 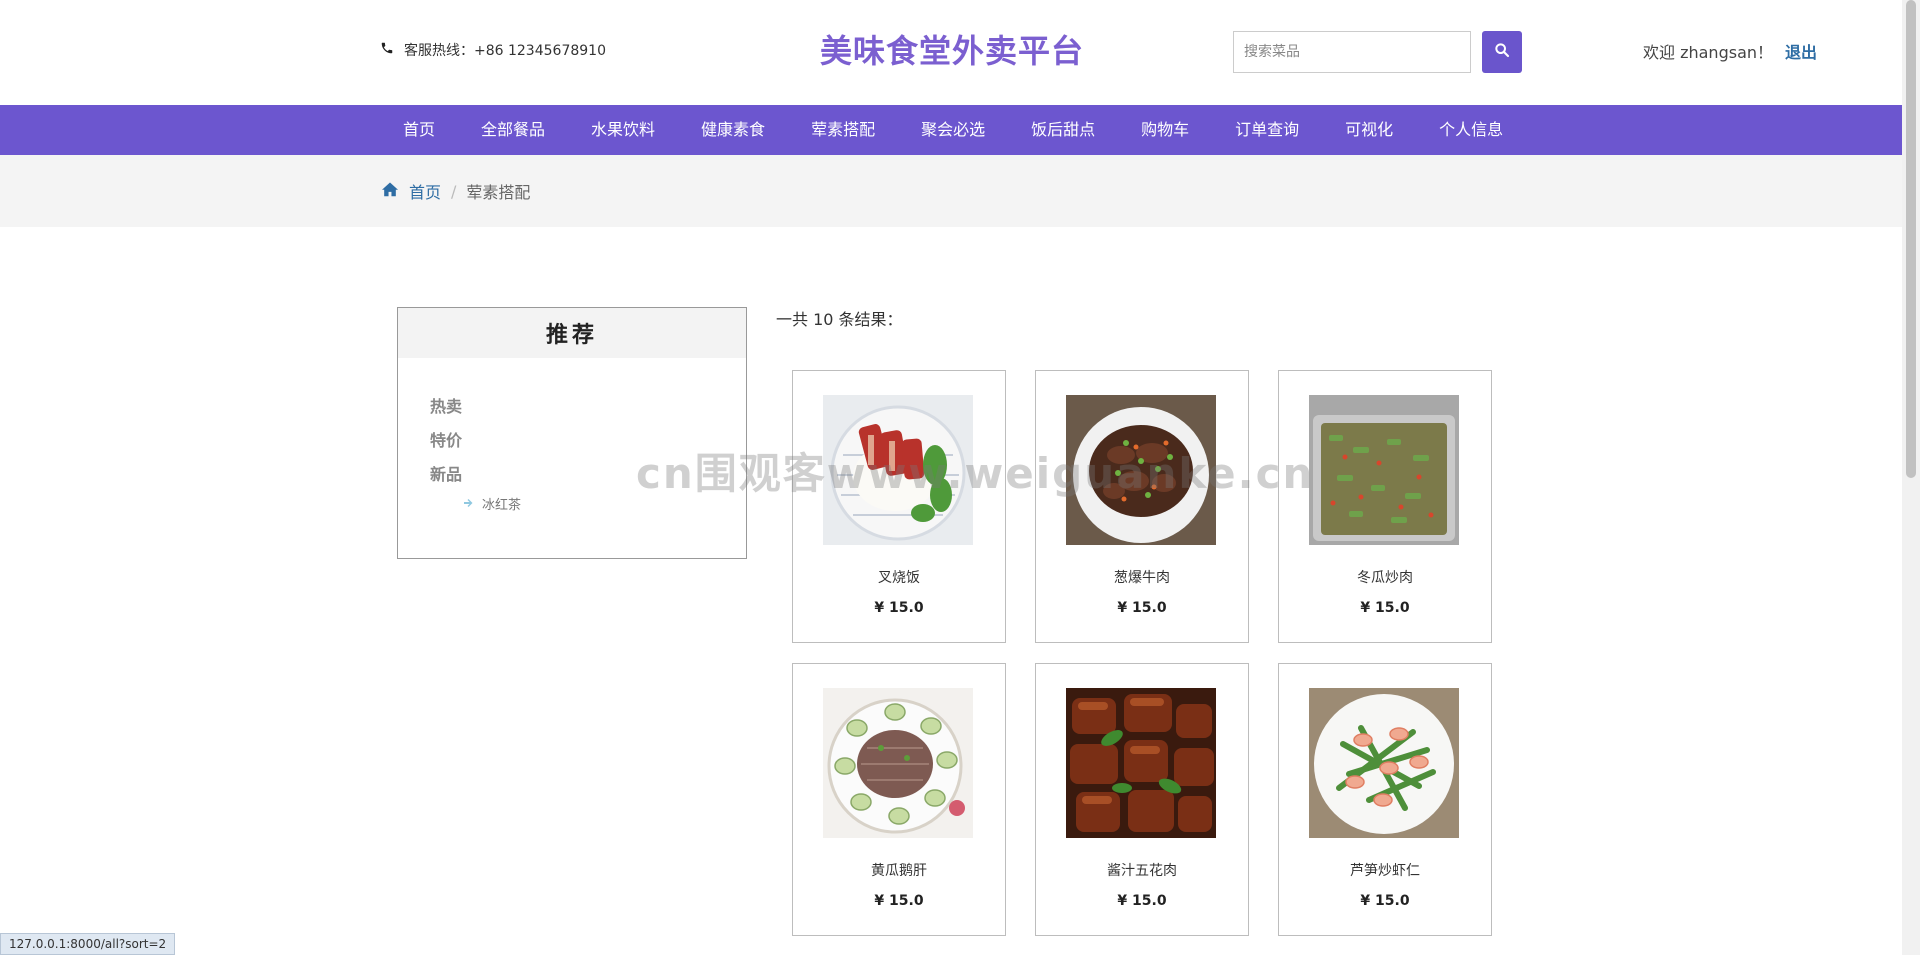 I want to click on product-card: 葱爆牛肉 ¥ 15.0, so click(x=1142, y=506).